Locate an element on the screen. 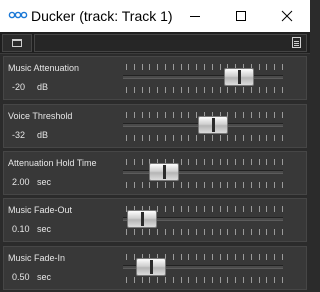 The width and height of the screenshot is (320, 292). close-button is located at coordinates (287, 16).